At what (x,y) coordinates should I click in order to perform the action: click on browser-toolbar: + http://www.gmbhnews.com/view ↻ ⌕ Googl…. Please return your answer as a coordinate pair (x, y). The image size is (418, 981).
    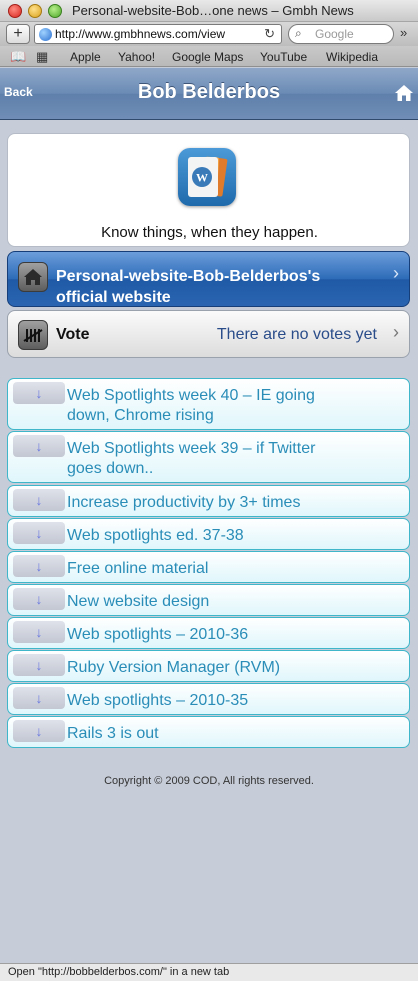
    Looking at the image, I should click on (209, 34).